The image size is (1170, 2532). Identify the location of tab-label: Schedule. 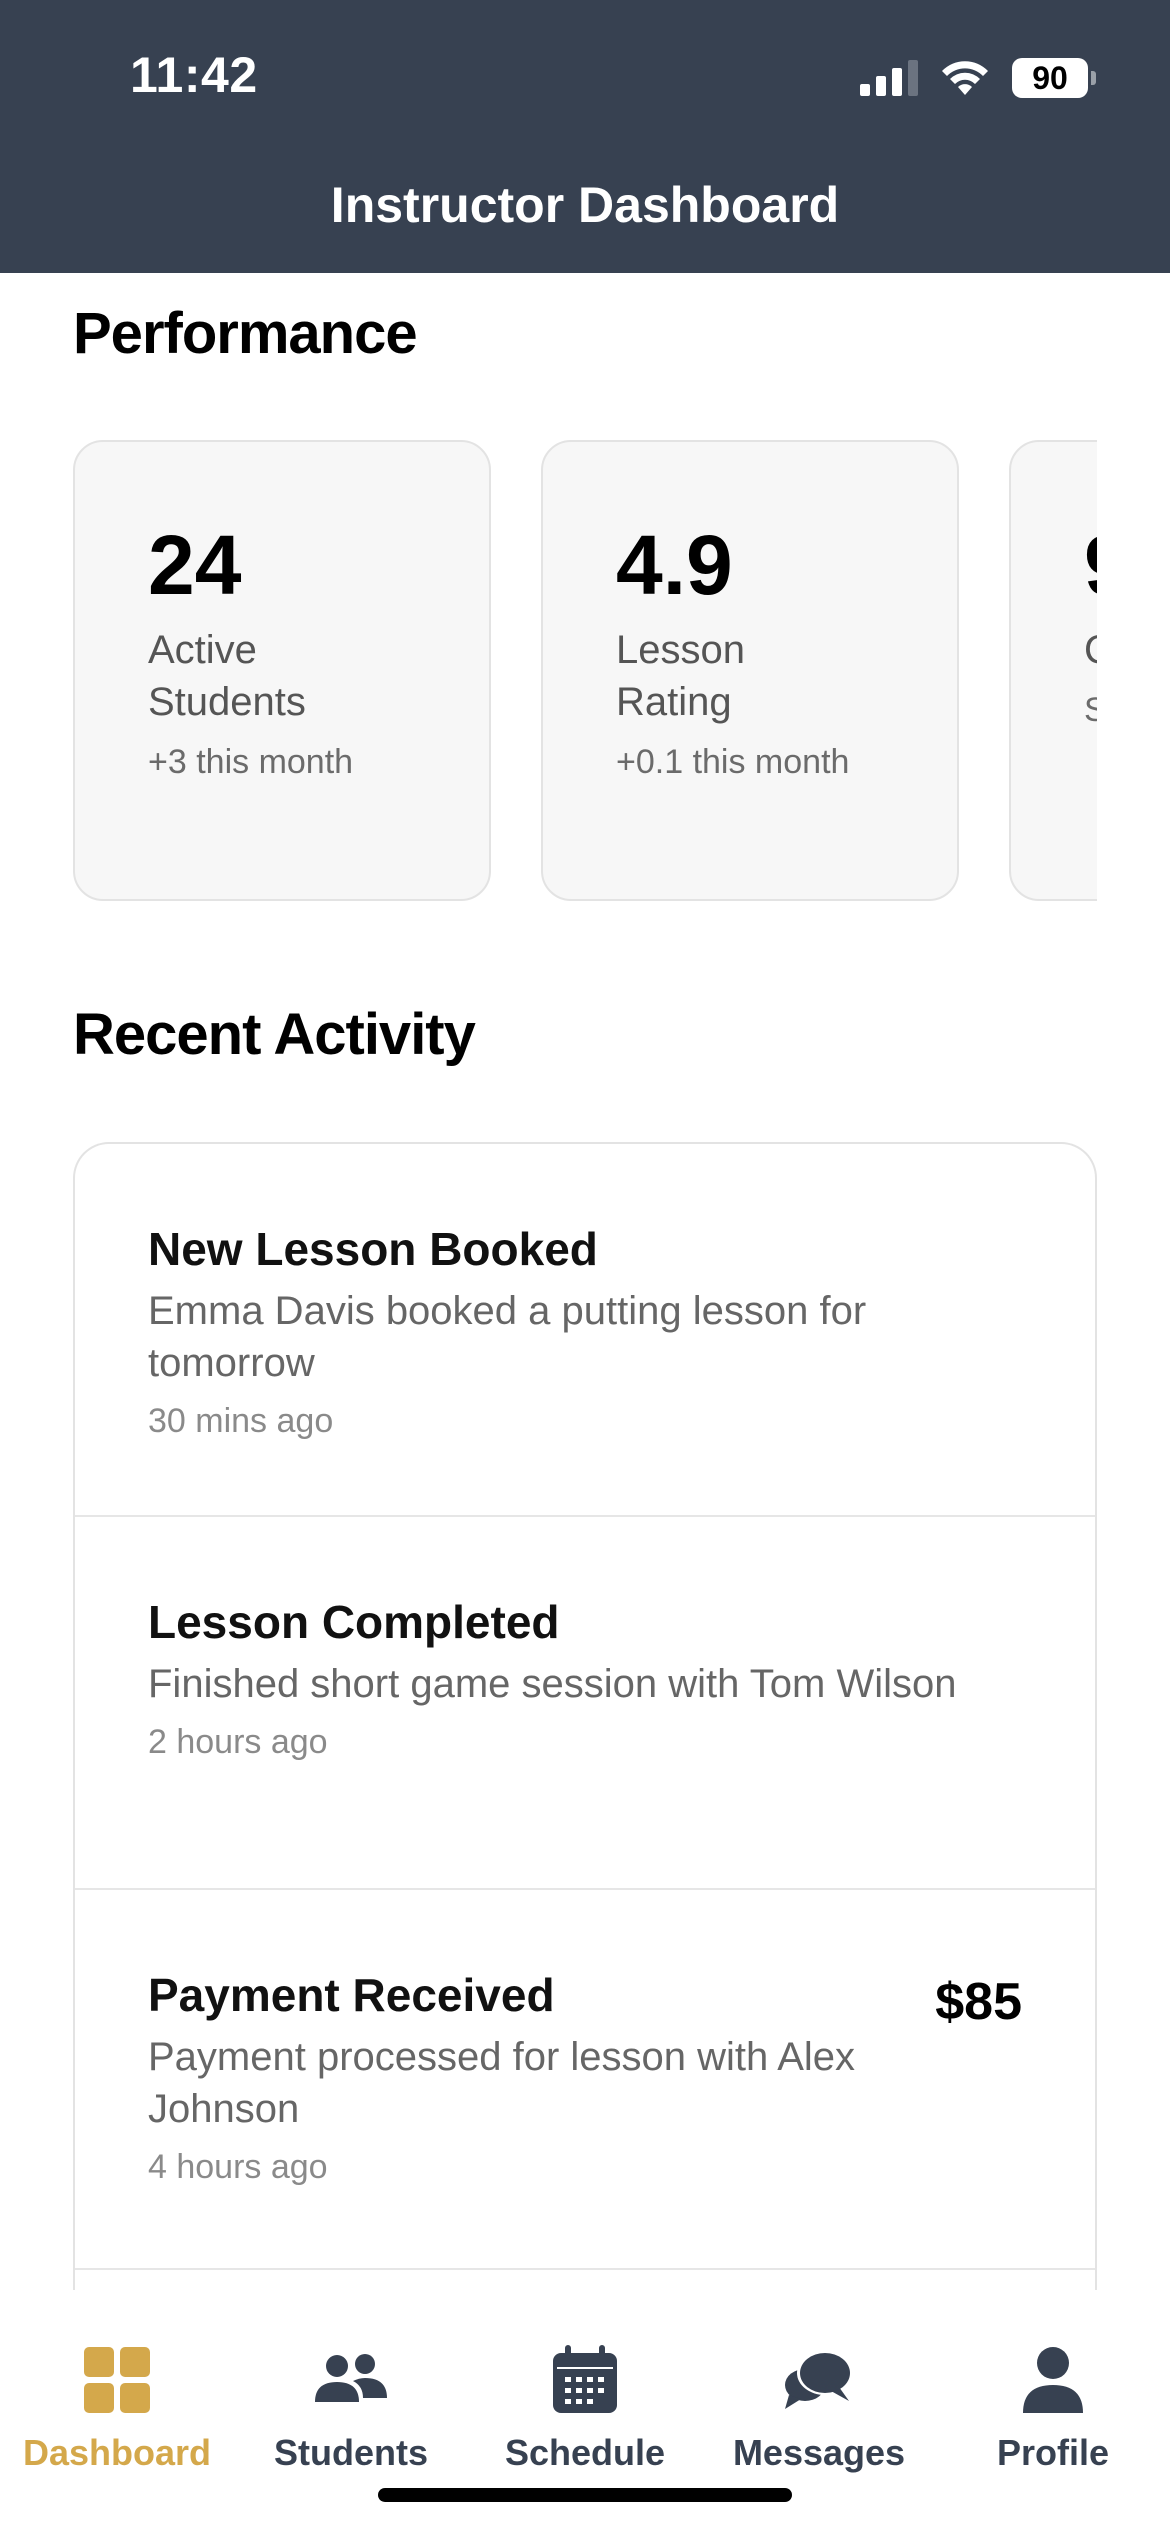
(585, 2452).